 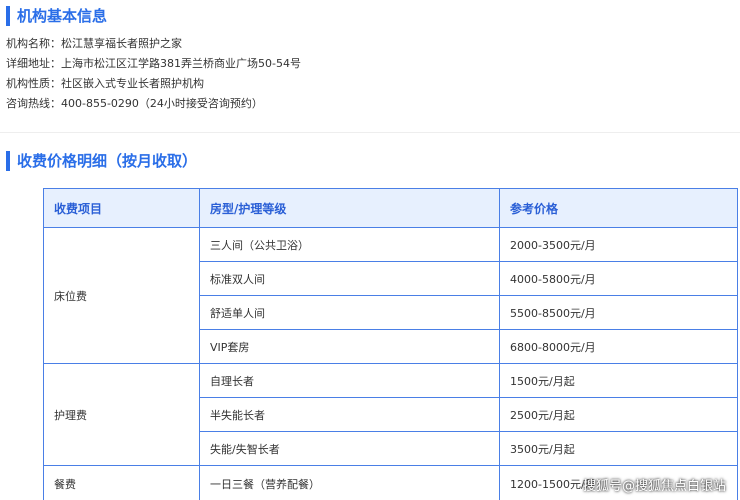 I want to click on item-cell: 一日三餐（营养配餐）, so click(x=349, y=482).